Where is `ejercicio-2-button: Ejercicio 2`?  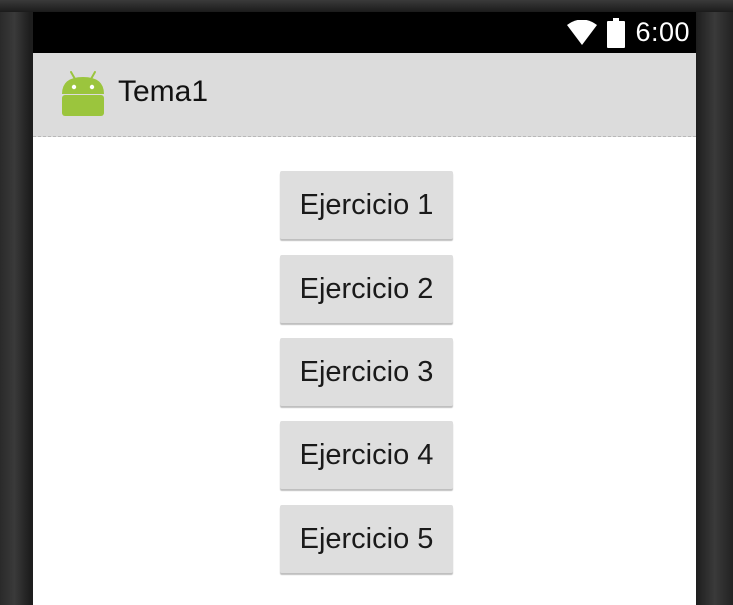
ejercicio-2-button: Ejercicio 2 is located at coordinates (366, 289).